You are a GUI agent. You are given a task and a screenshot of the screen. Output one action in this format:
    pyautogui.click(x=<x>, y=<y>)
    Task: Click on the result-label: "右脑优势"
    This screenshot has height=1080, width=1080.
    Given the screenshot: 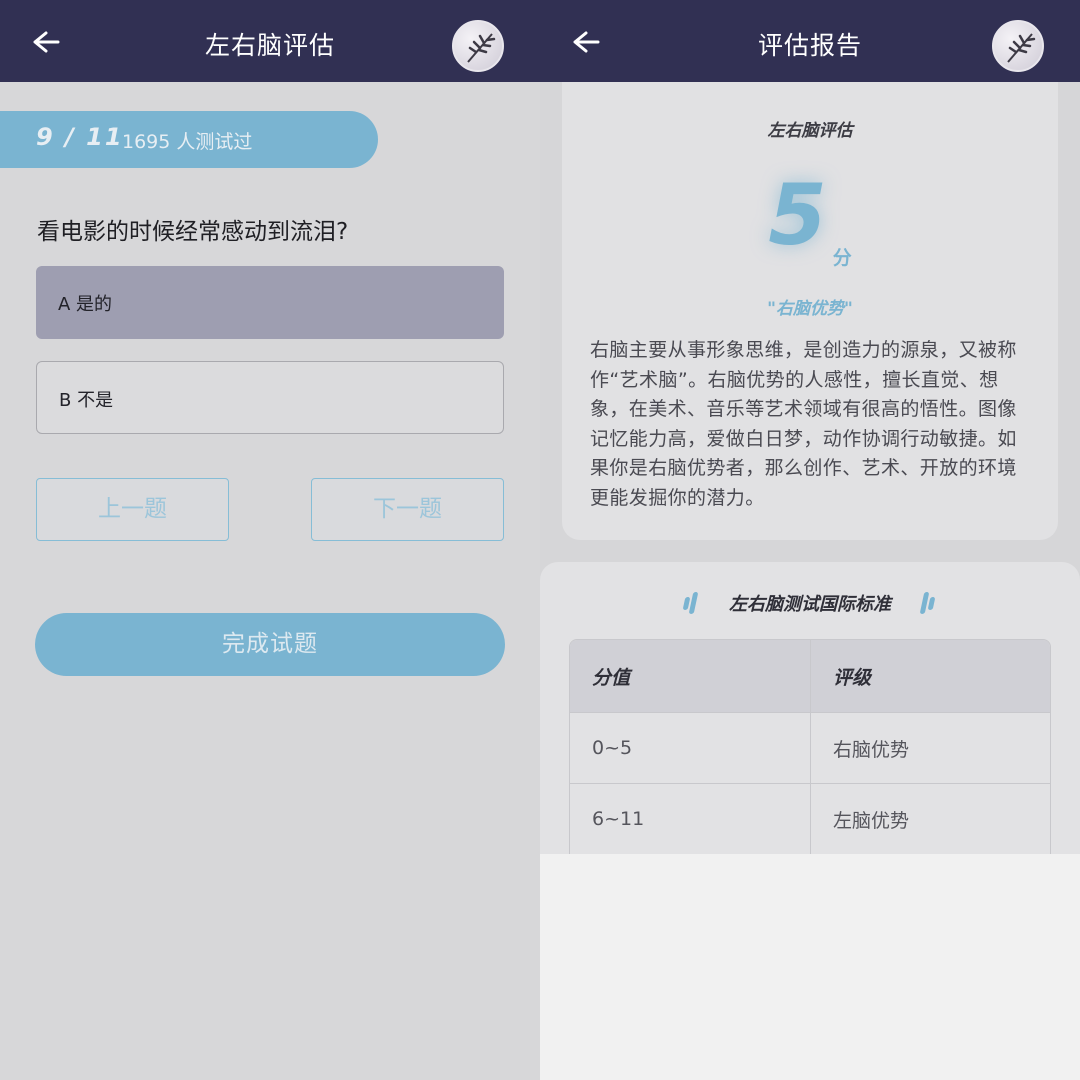 What is the action you would take?
    pyautogui.click(x=810, y=309)
    